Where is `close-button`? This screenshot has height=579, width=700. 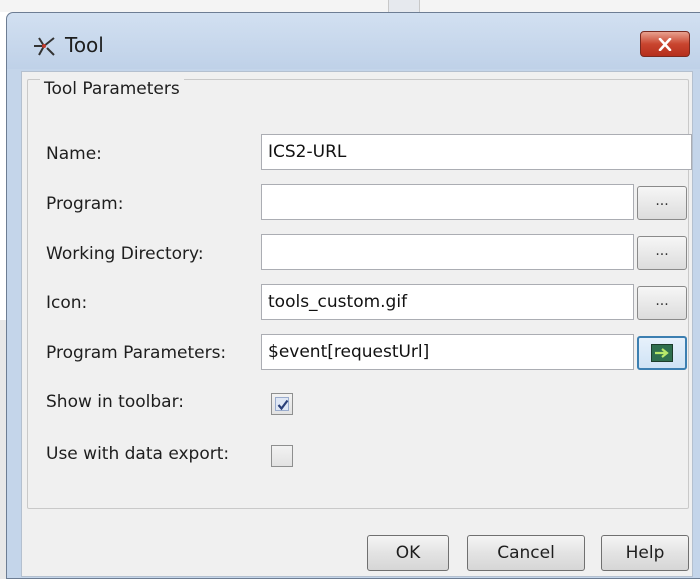 close-button is located at coordinates (665, 44).